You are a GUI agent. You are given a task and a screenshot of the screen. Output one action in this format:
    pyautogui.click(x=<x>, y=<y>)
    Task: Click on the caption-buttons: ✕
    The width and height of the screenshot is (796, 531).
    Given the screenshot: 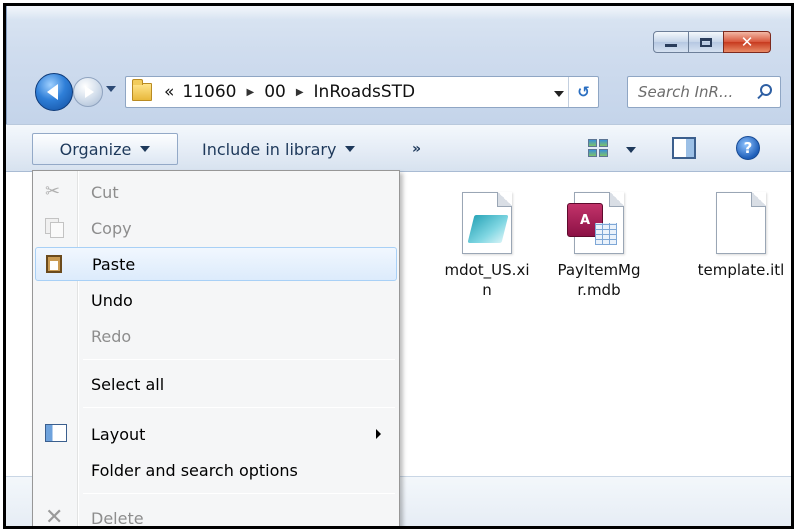 What is the action you would take?
    pyautogui.click(x=712, y=42)
    